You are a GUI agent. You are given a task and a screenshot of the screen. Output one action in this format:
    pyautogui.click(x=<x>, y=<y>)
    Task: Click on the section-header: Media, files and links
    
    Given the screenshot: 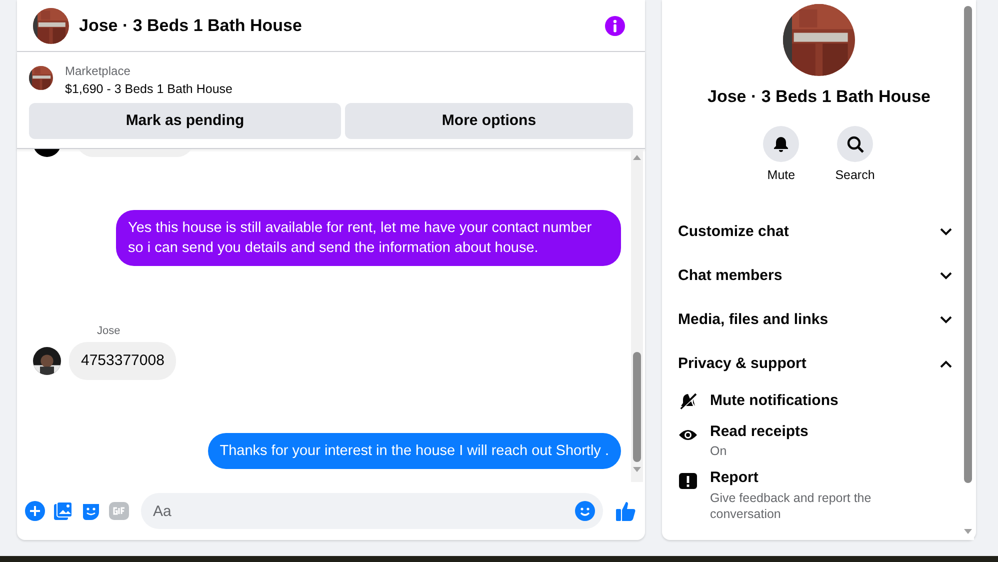 What is the action you would take?
    pyautogui.click(x=819, y=320)
    